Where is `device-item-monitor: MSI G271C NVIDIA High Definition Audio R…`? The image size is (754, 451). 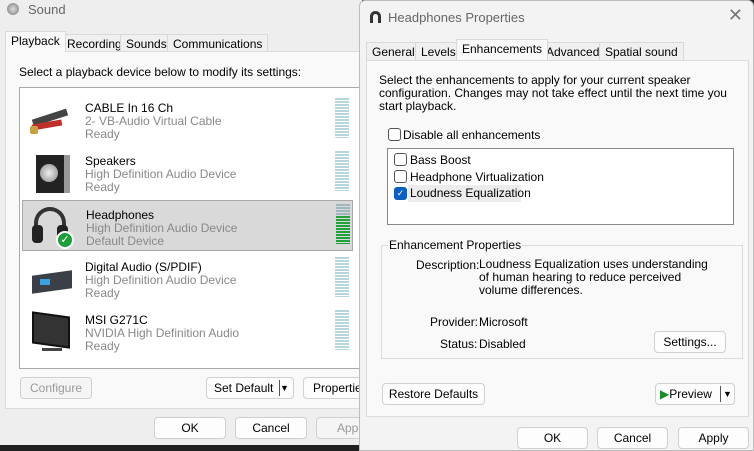 device-item-monitor: MSI G271C NVIDIA High Definition Audio R… is located at coordinates (187, 331).